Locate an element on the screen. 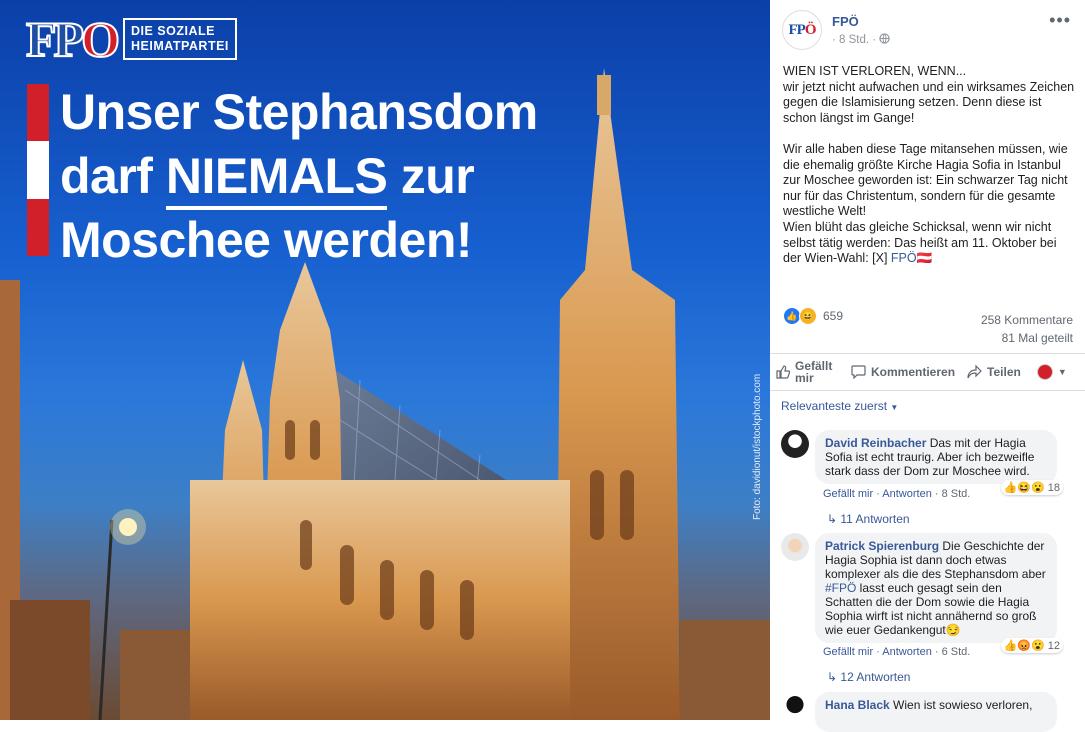 The width and height of the screenshot is (1085, 732). comments-count: 258 Kommentare is located at coordinates (1027, 320).